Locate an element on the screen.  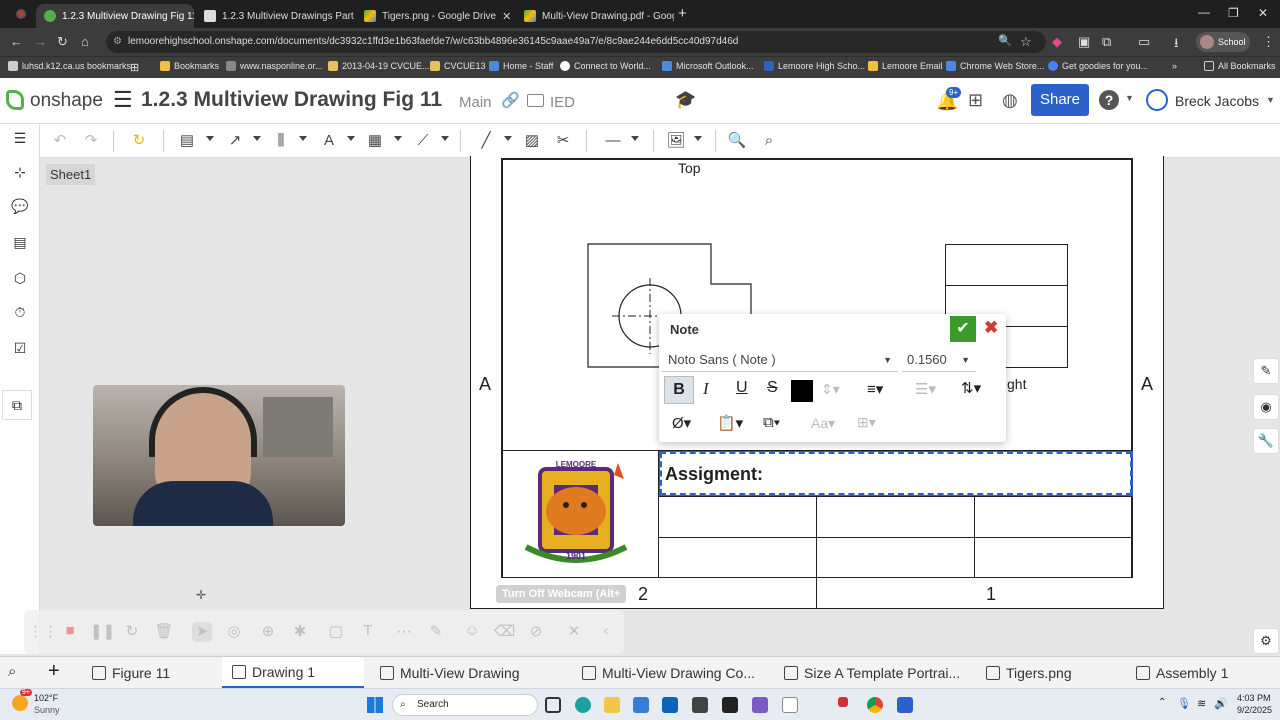
tab-figure-11: Figure 11 is located at coordinates (131, 672).